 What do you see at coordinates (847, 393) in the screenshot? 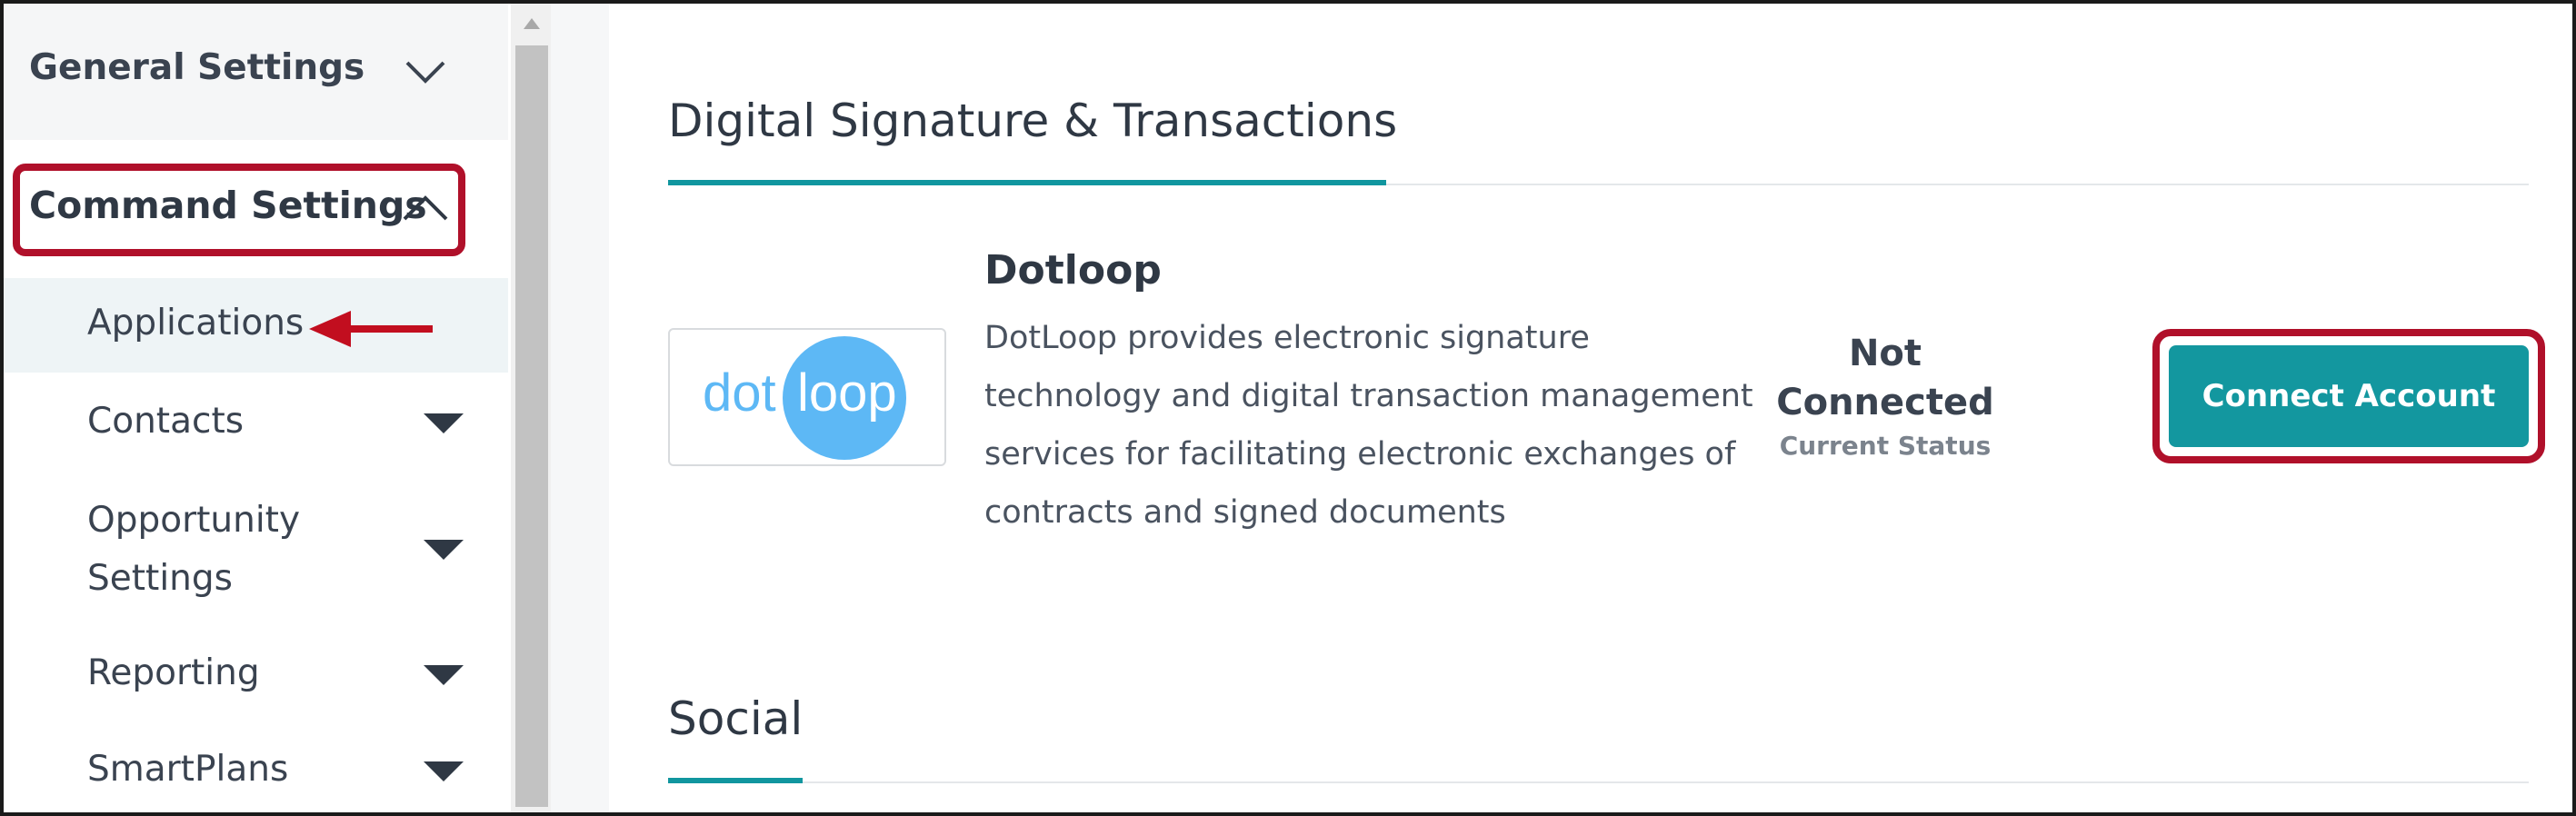
I see `logo-text-loop: loop` at bounding box center [847, 393].